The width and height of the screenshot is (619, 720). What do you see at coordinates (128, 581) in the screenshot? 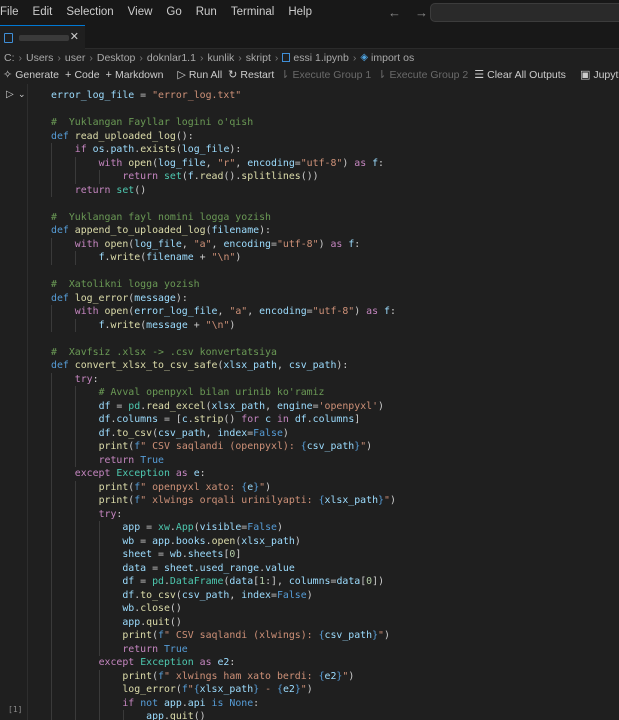
I see `code-token: df` at bounding box center [128, 581].